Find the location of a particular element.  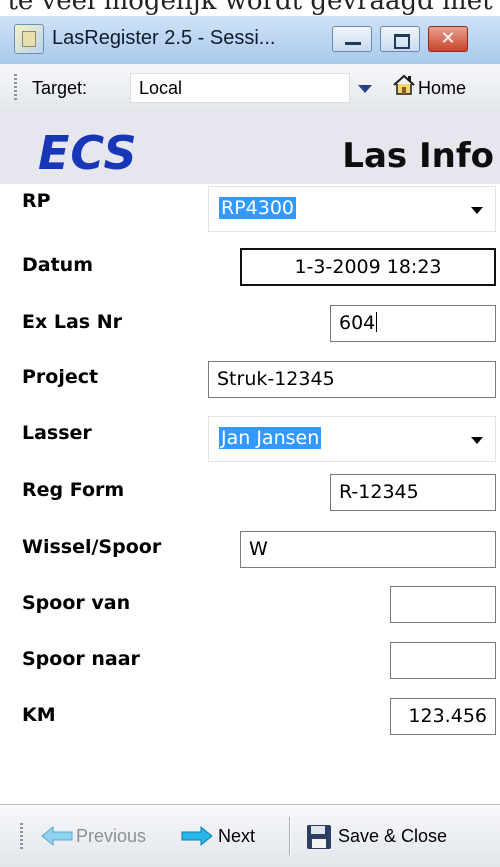

ex-las-nr-field: 604 is located at coordinates (413, 323).